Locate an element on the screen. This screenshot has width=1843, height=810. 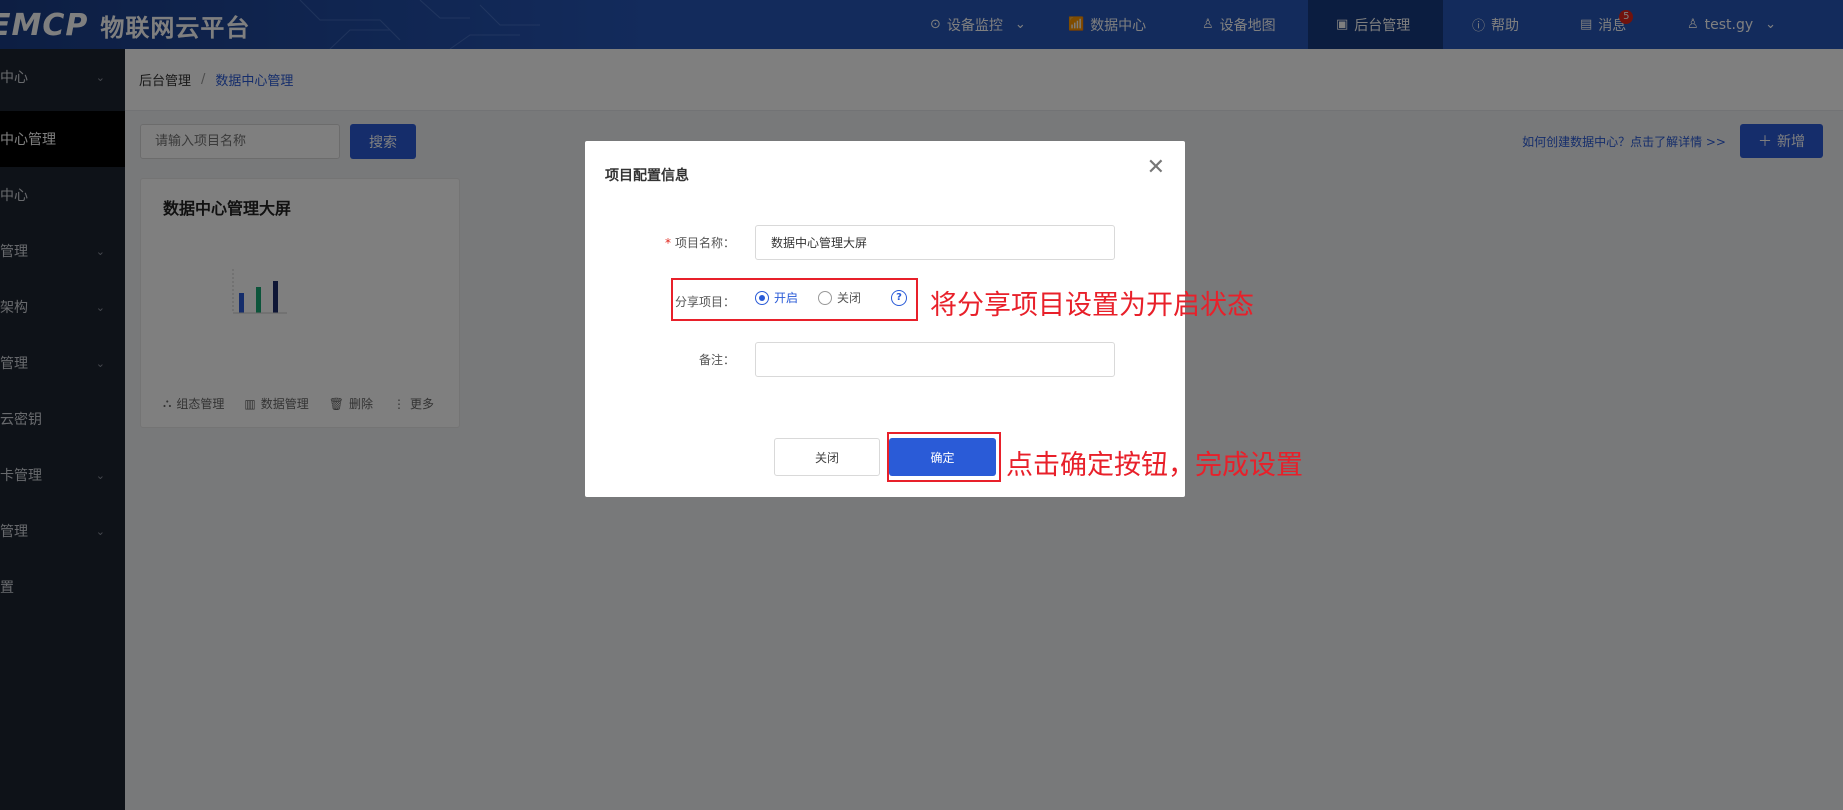
close-icon: ✕ is located at coordinates (1156, 168).